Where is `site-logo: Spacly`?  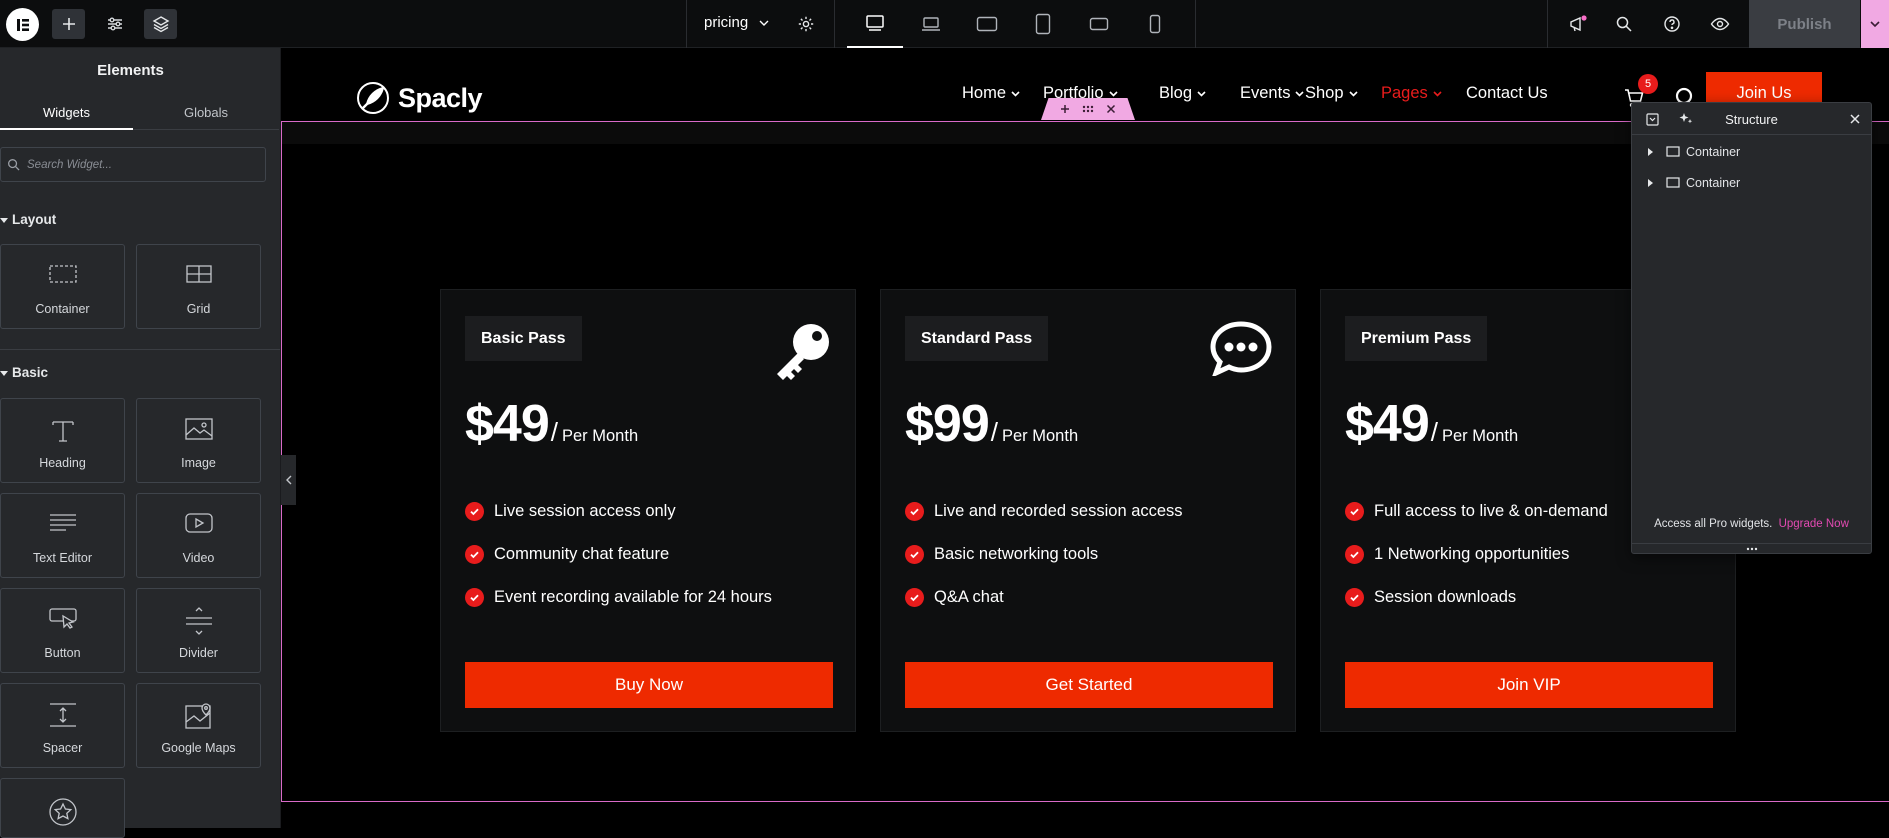
site-logo: Spacly is located at coordinates (418, 98).